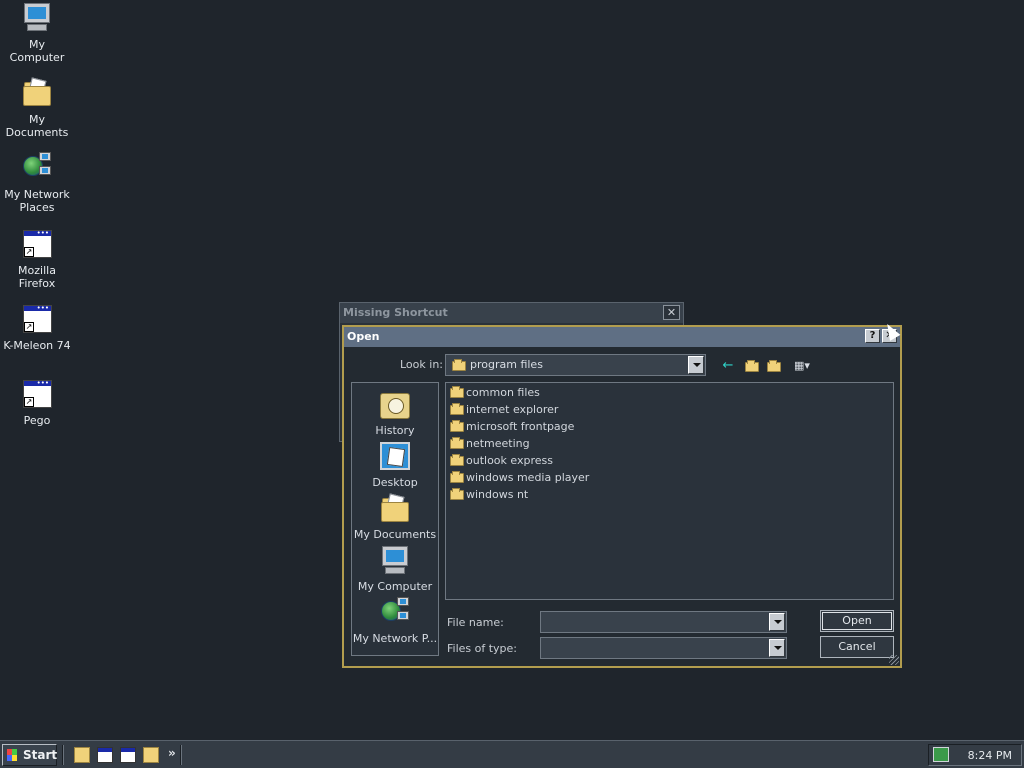 The image size is (1024, 768). I want to click on desktop-icon-k-meleon: ••• ↗ K-Meleon 74, so click(37, 328).